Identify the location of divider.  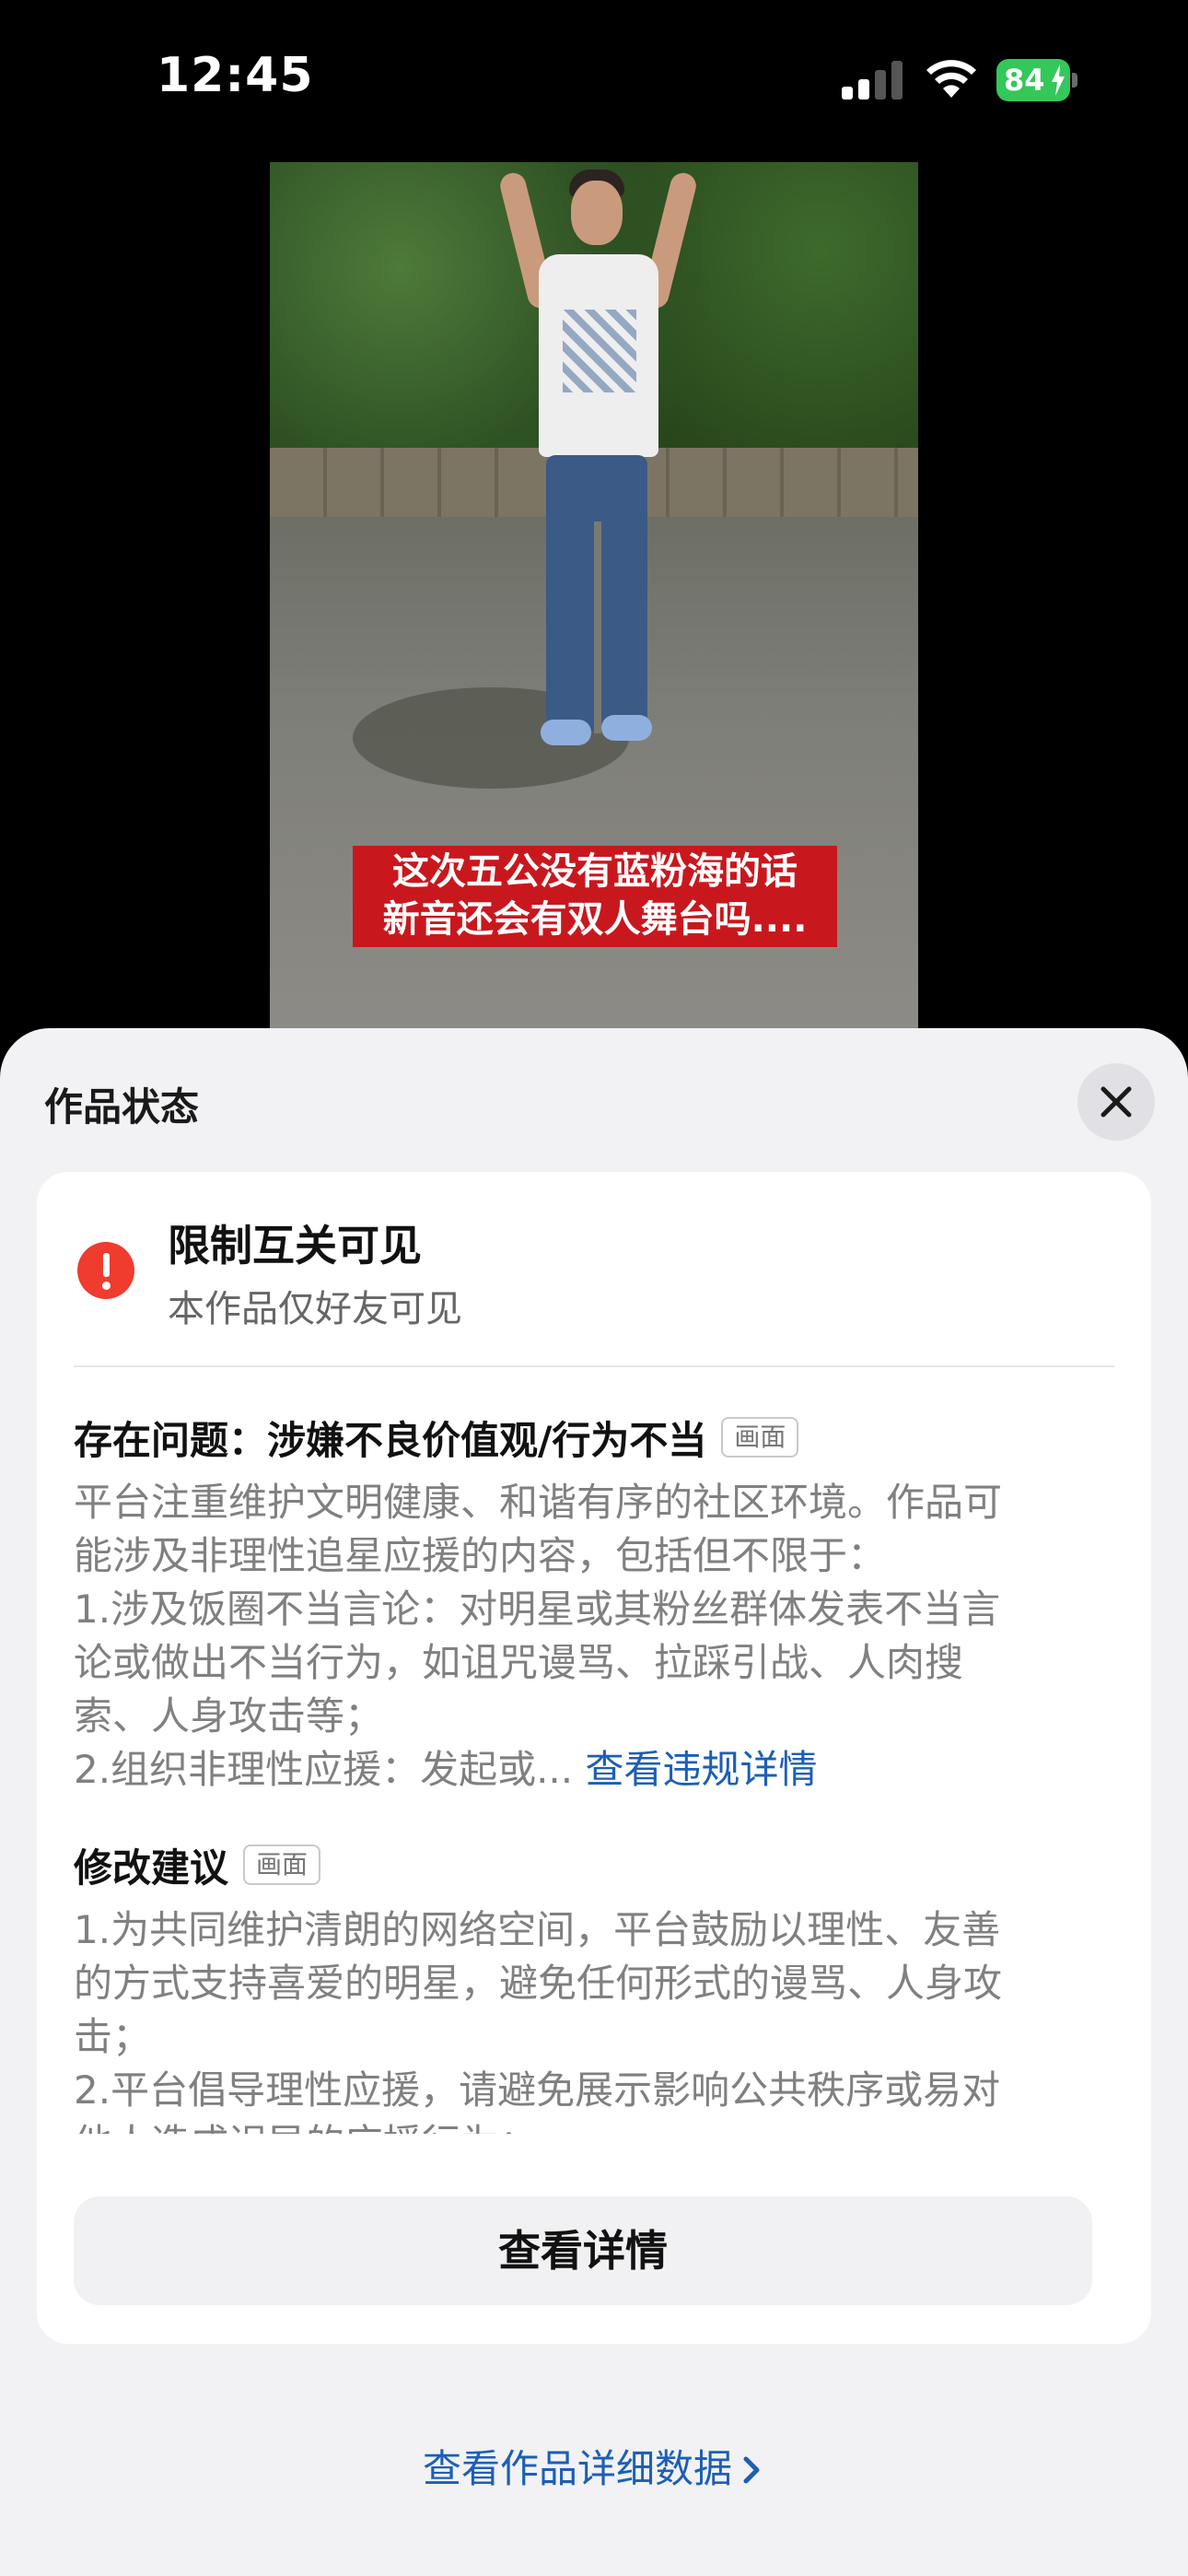
(594, 1366).